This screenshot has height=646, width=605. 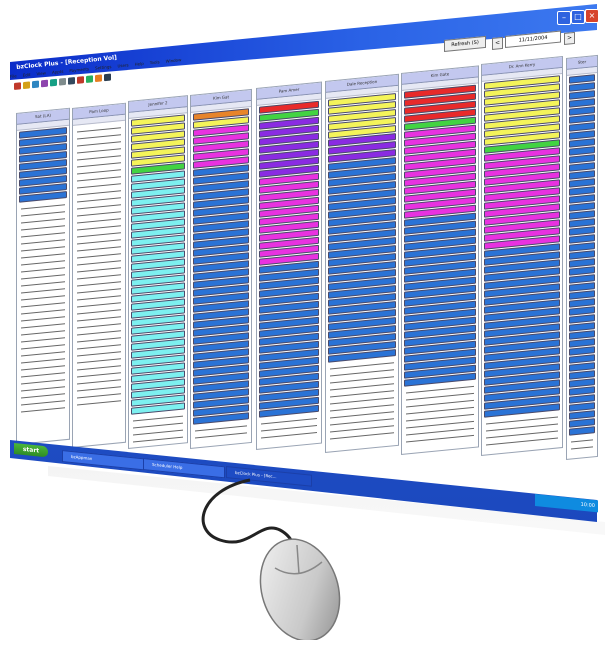 I want to click on schedule-column: Kim Gate, so click(x=440, y=260).